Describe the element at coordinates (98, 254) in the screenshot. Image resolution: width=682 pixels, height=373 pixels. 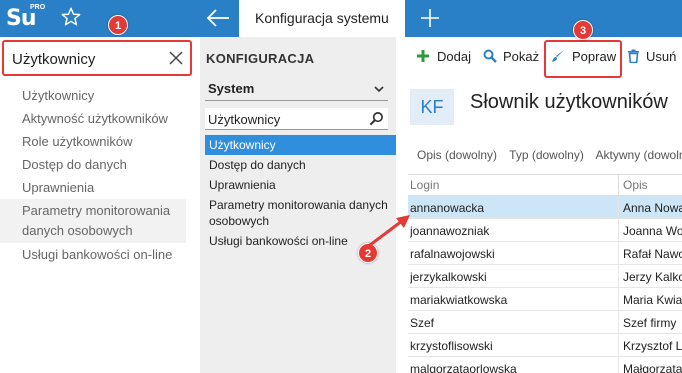
I see `left-menu-item: Usługi bankowości on-line` at that location.